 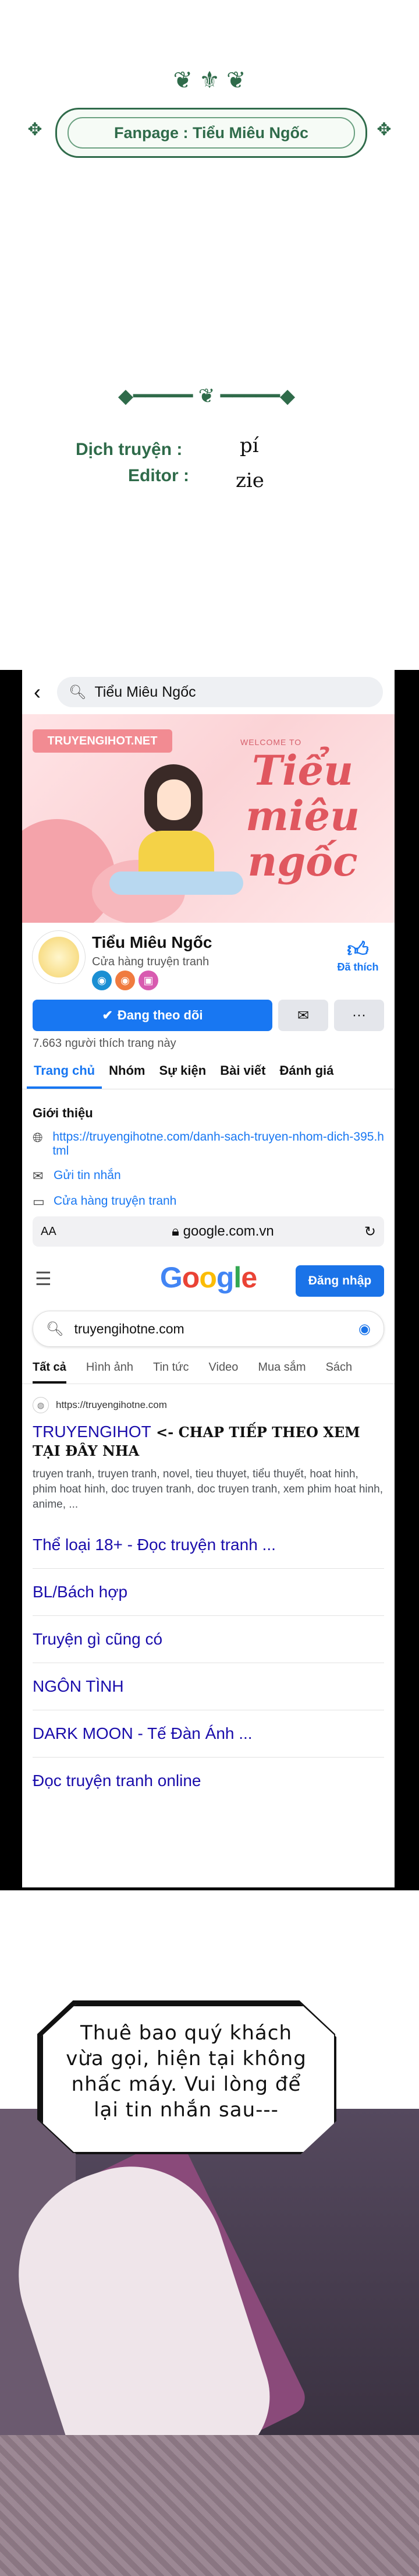 I want to click on facebook-topbar: ‹ 🔍︎ Tiểu Miêu Ngốc, so click(x=209, y=692).